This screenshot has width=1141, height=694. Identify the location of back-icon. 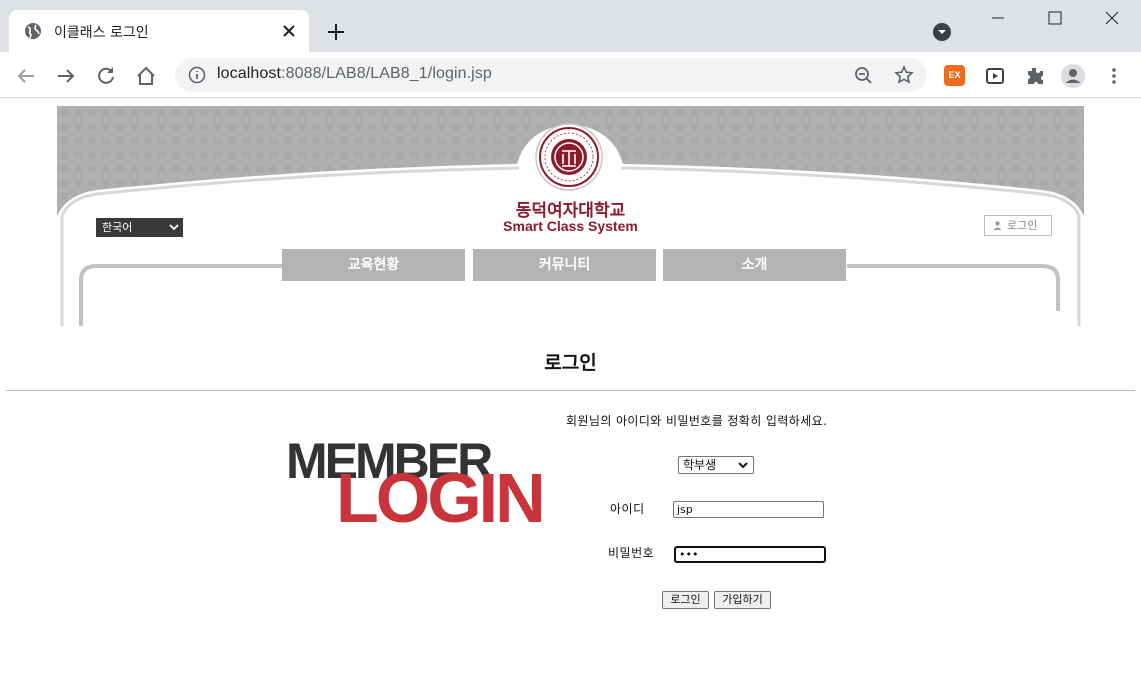
(26, 76).